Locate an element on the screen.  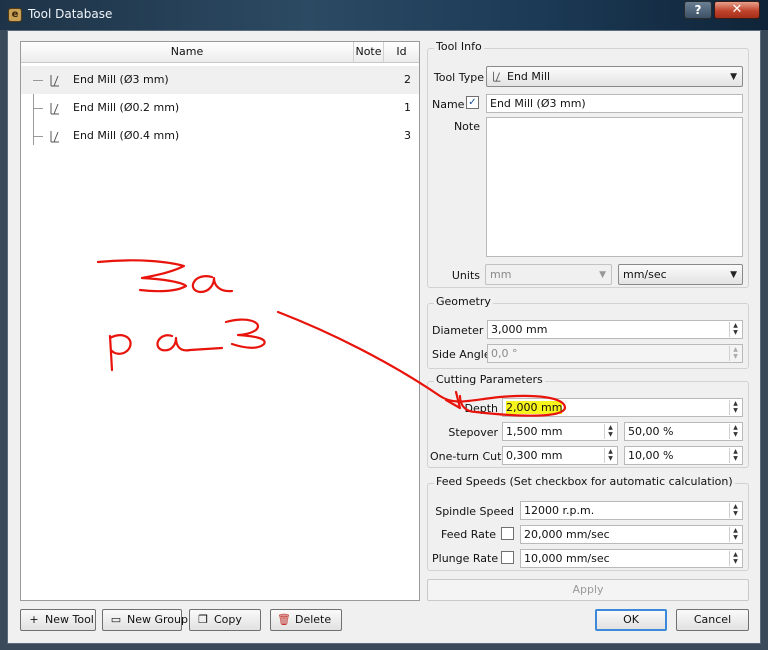
annotation-strokes is located at coordinates (331, 338).